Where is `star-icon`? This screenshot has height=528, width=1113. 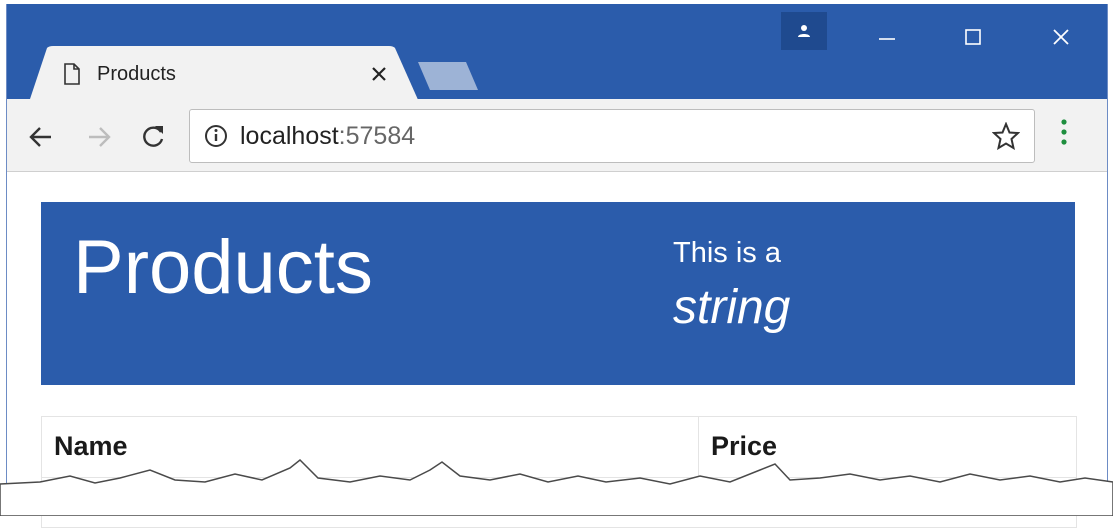 star-icon is located at coordinates (1006, 136).